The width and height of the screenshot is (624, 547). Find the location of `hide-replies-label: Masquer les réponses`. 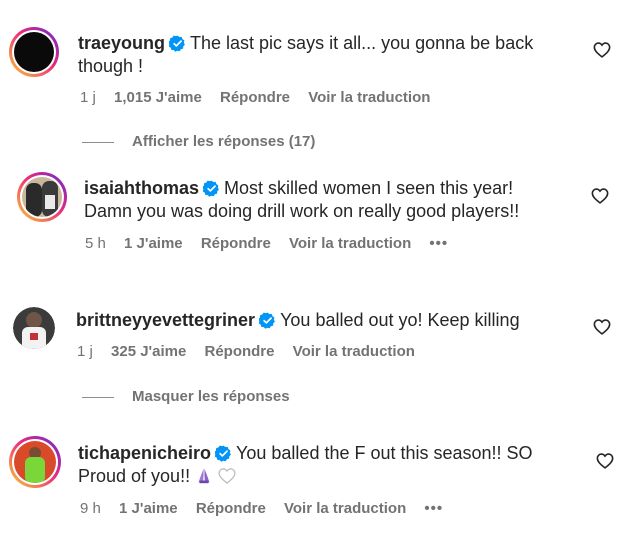

hide-replies-label: Masquer les réponses is located at coordinates (211, 396).